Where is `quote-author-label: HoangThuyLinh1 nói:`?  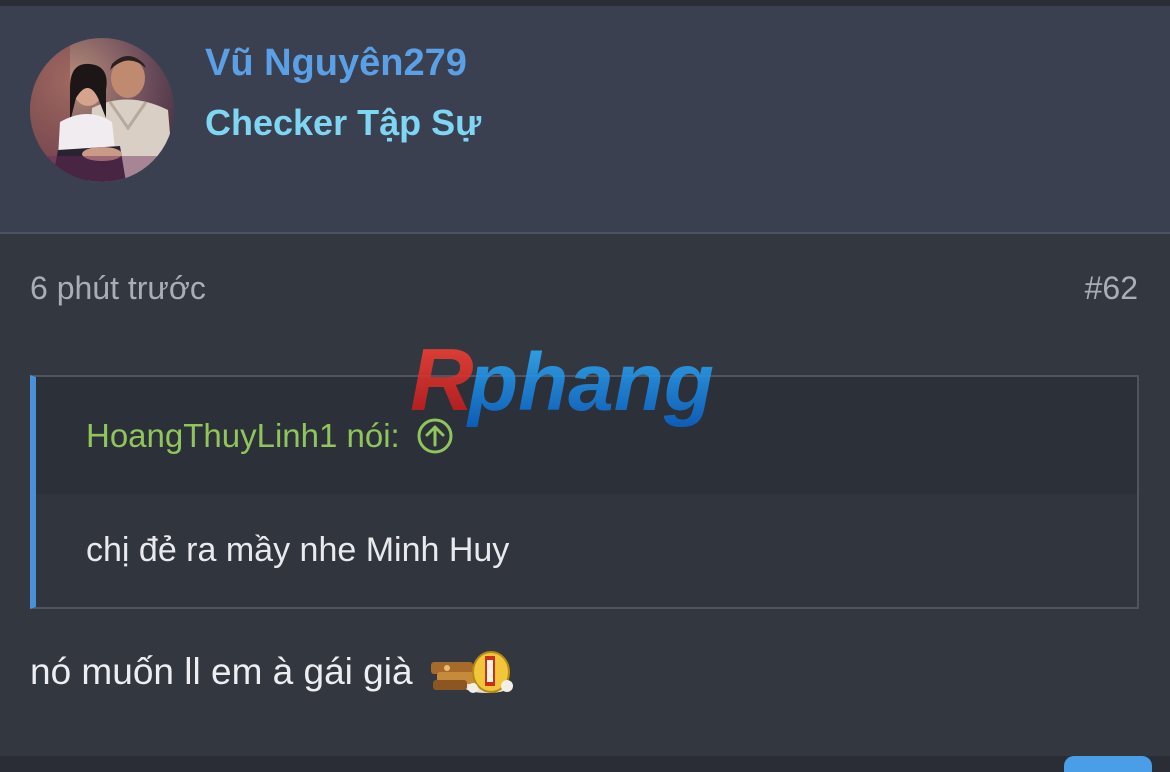
quote-author-label: HoangThuyLinh1 nói: is located at coordinates (243, 435).